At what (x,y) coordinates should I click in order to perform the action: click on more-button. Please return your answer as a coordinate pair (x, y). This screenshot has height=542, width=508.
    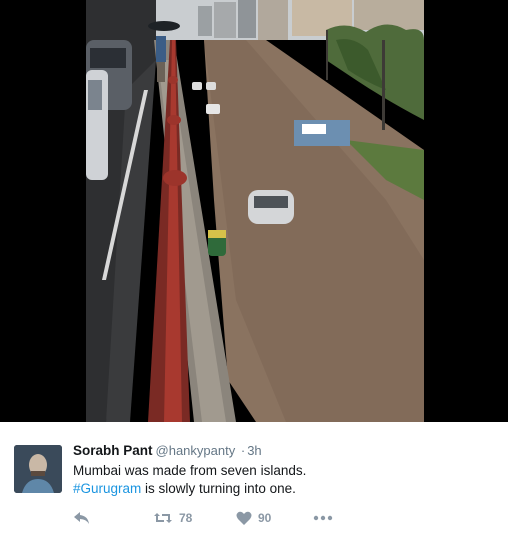
    Looking at the image, I should click on (323, 518).